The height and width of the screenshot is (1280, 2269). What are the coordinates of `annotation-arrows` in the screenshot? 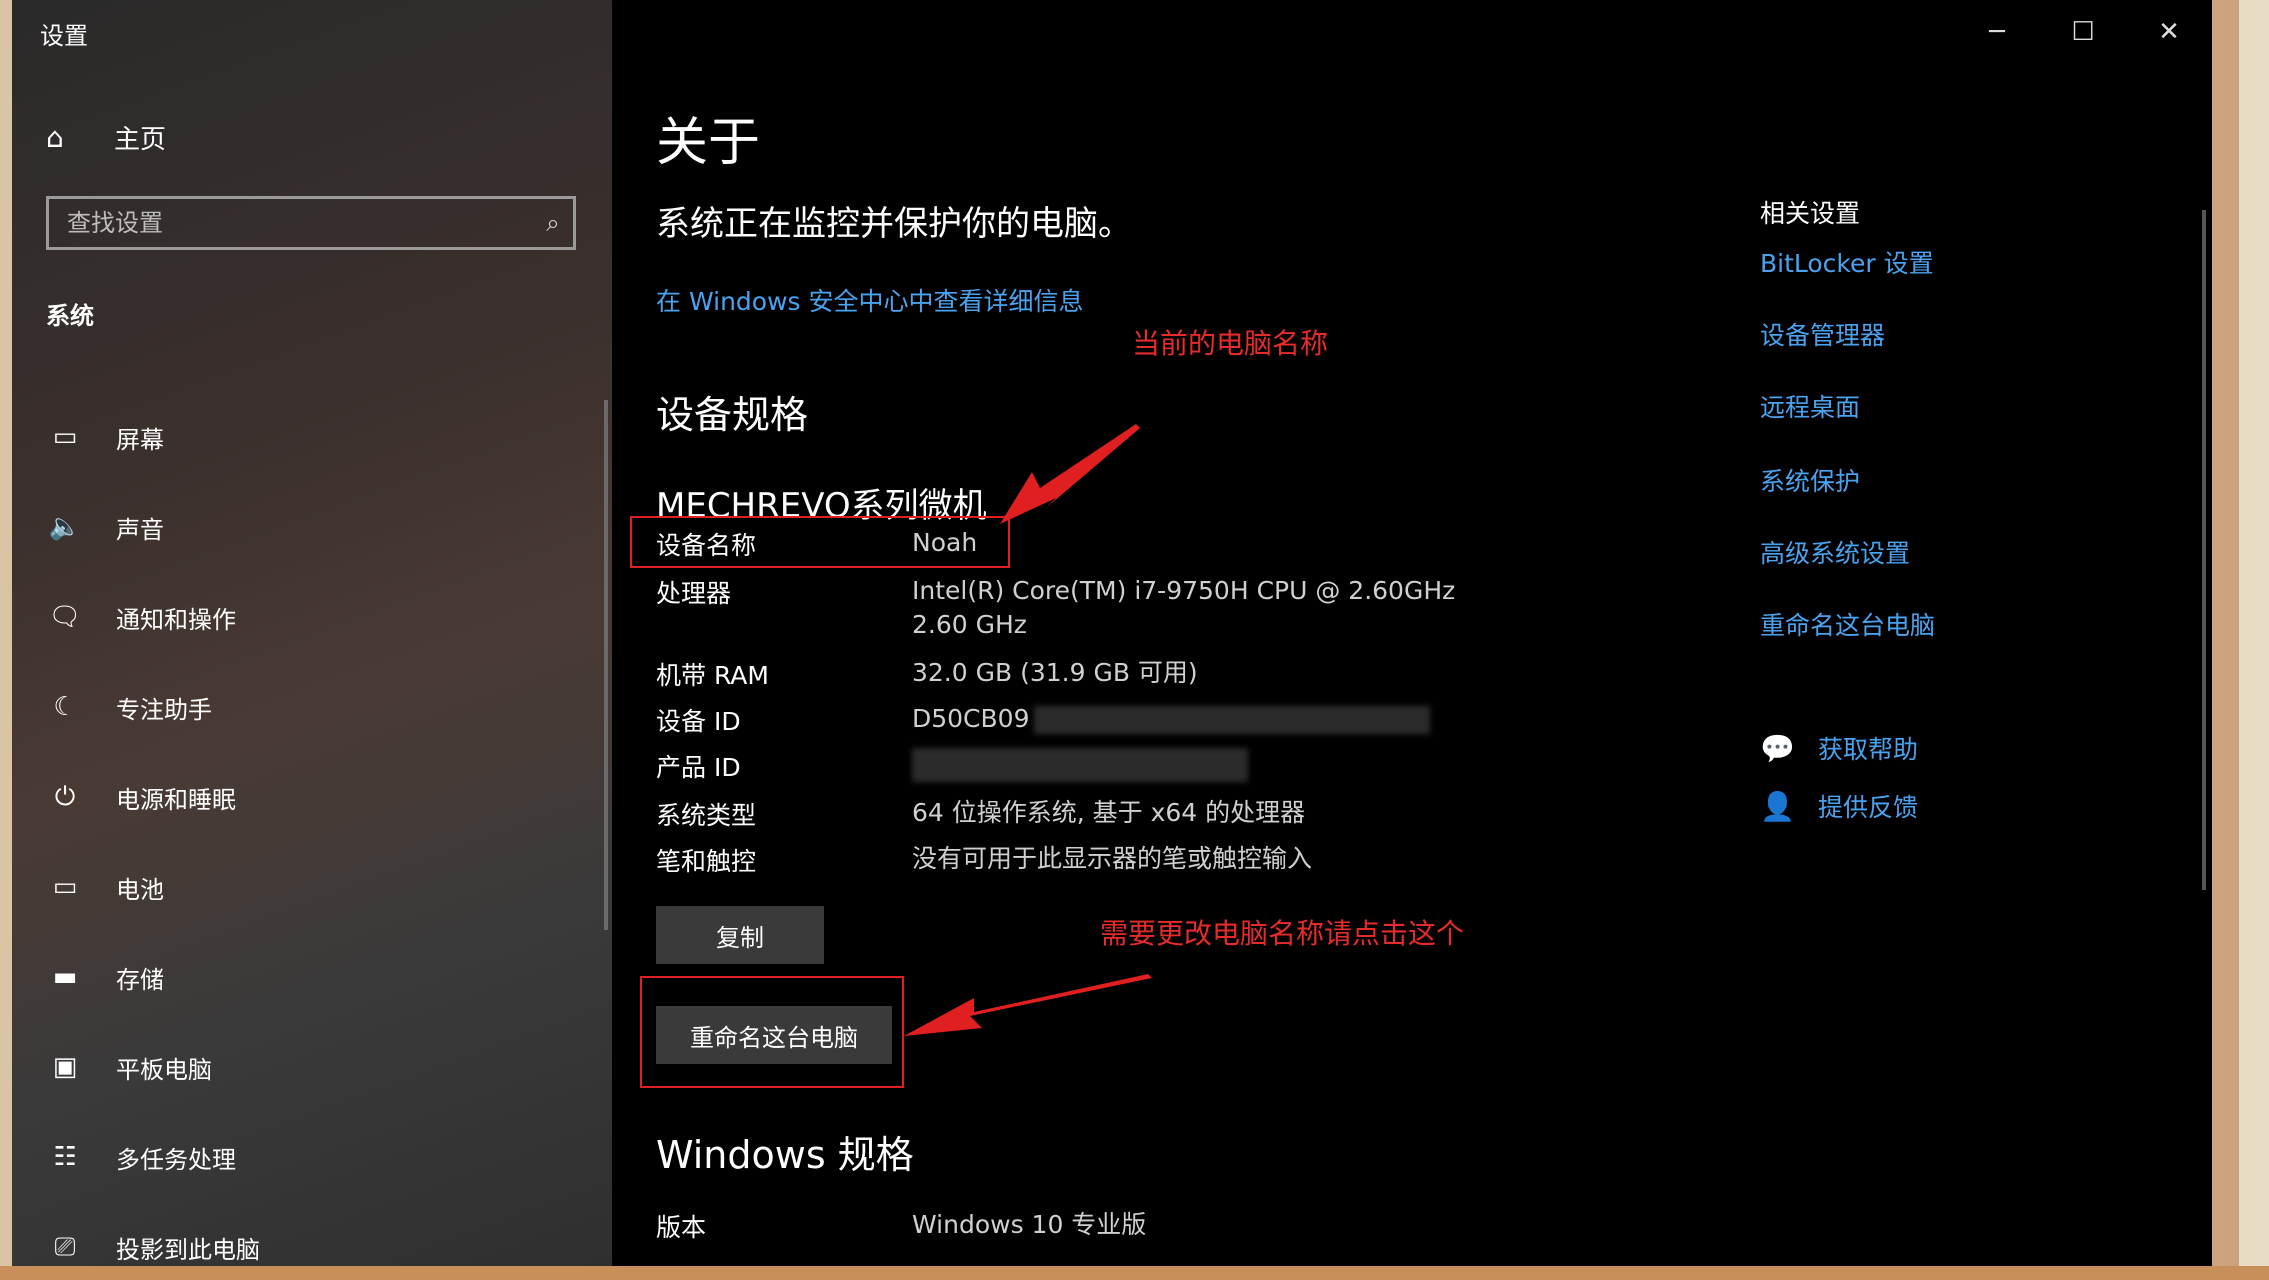 It's located at (1028, 730).